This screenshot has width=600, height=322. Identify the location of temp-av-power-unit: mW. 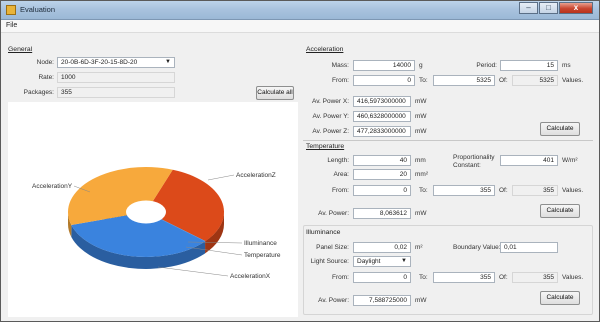
(421, 213).